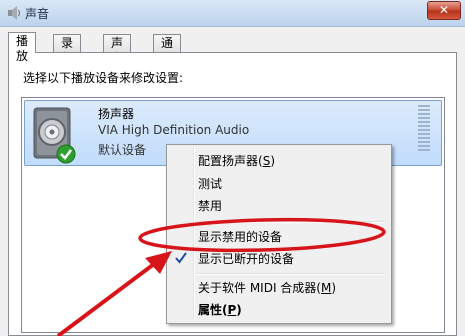 The height and width of the screenshot is (336, 465). What do you see at coordinates (116, 114) in the screenshot?
I see `device-name: 扬声器` at bounding box center [116, 114].